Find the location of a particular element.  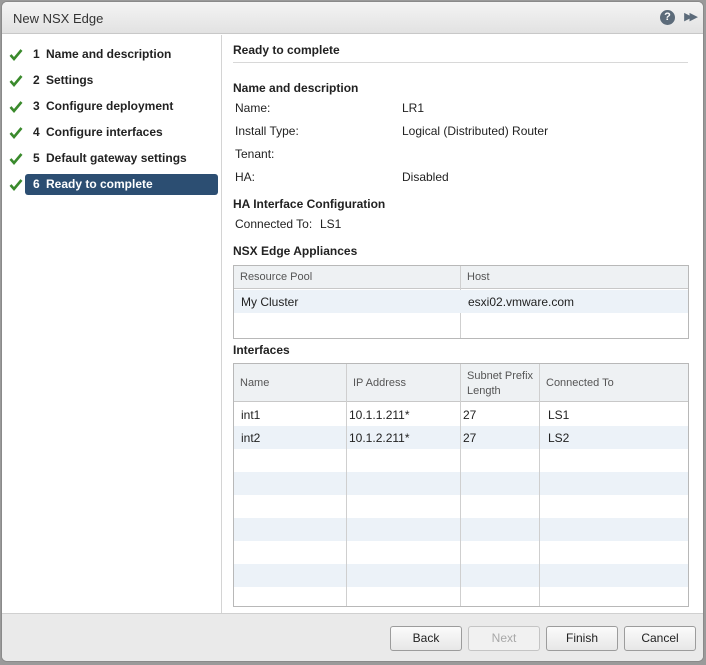

step-configure-deployment: 3 Configure deployment is located at coordinates (113, 106).